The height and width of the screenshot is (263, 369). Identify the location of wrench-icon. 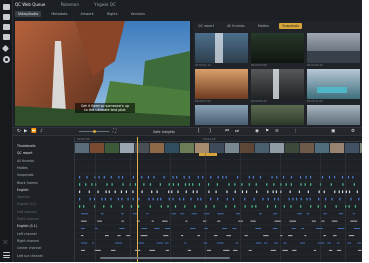
(5, 48).